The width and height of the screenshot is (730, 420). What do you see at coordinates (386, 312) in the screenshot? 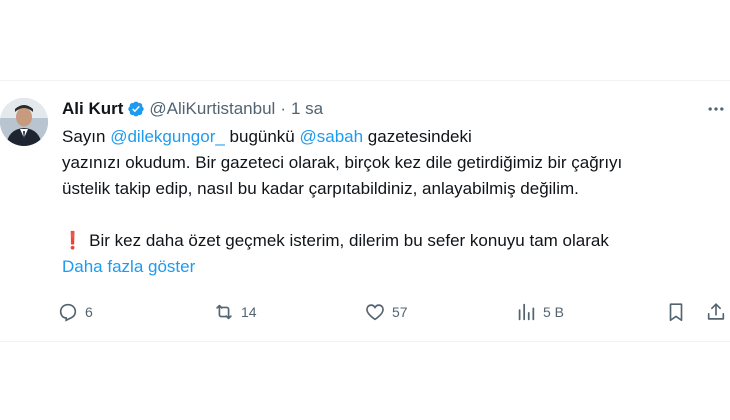
I see `like-button: 57` at bounding box center [386, 312].